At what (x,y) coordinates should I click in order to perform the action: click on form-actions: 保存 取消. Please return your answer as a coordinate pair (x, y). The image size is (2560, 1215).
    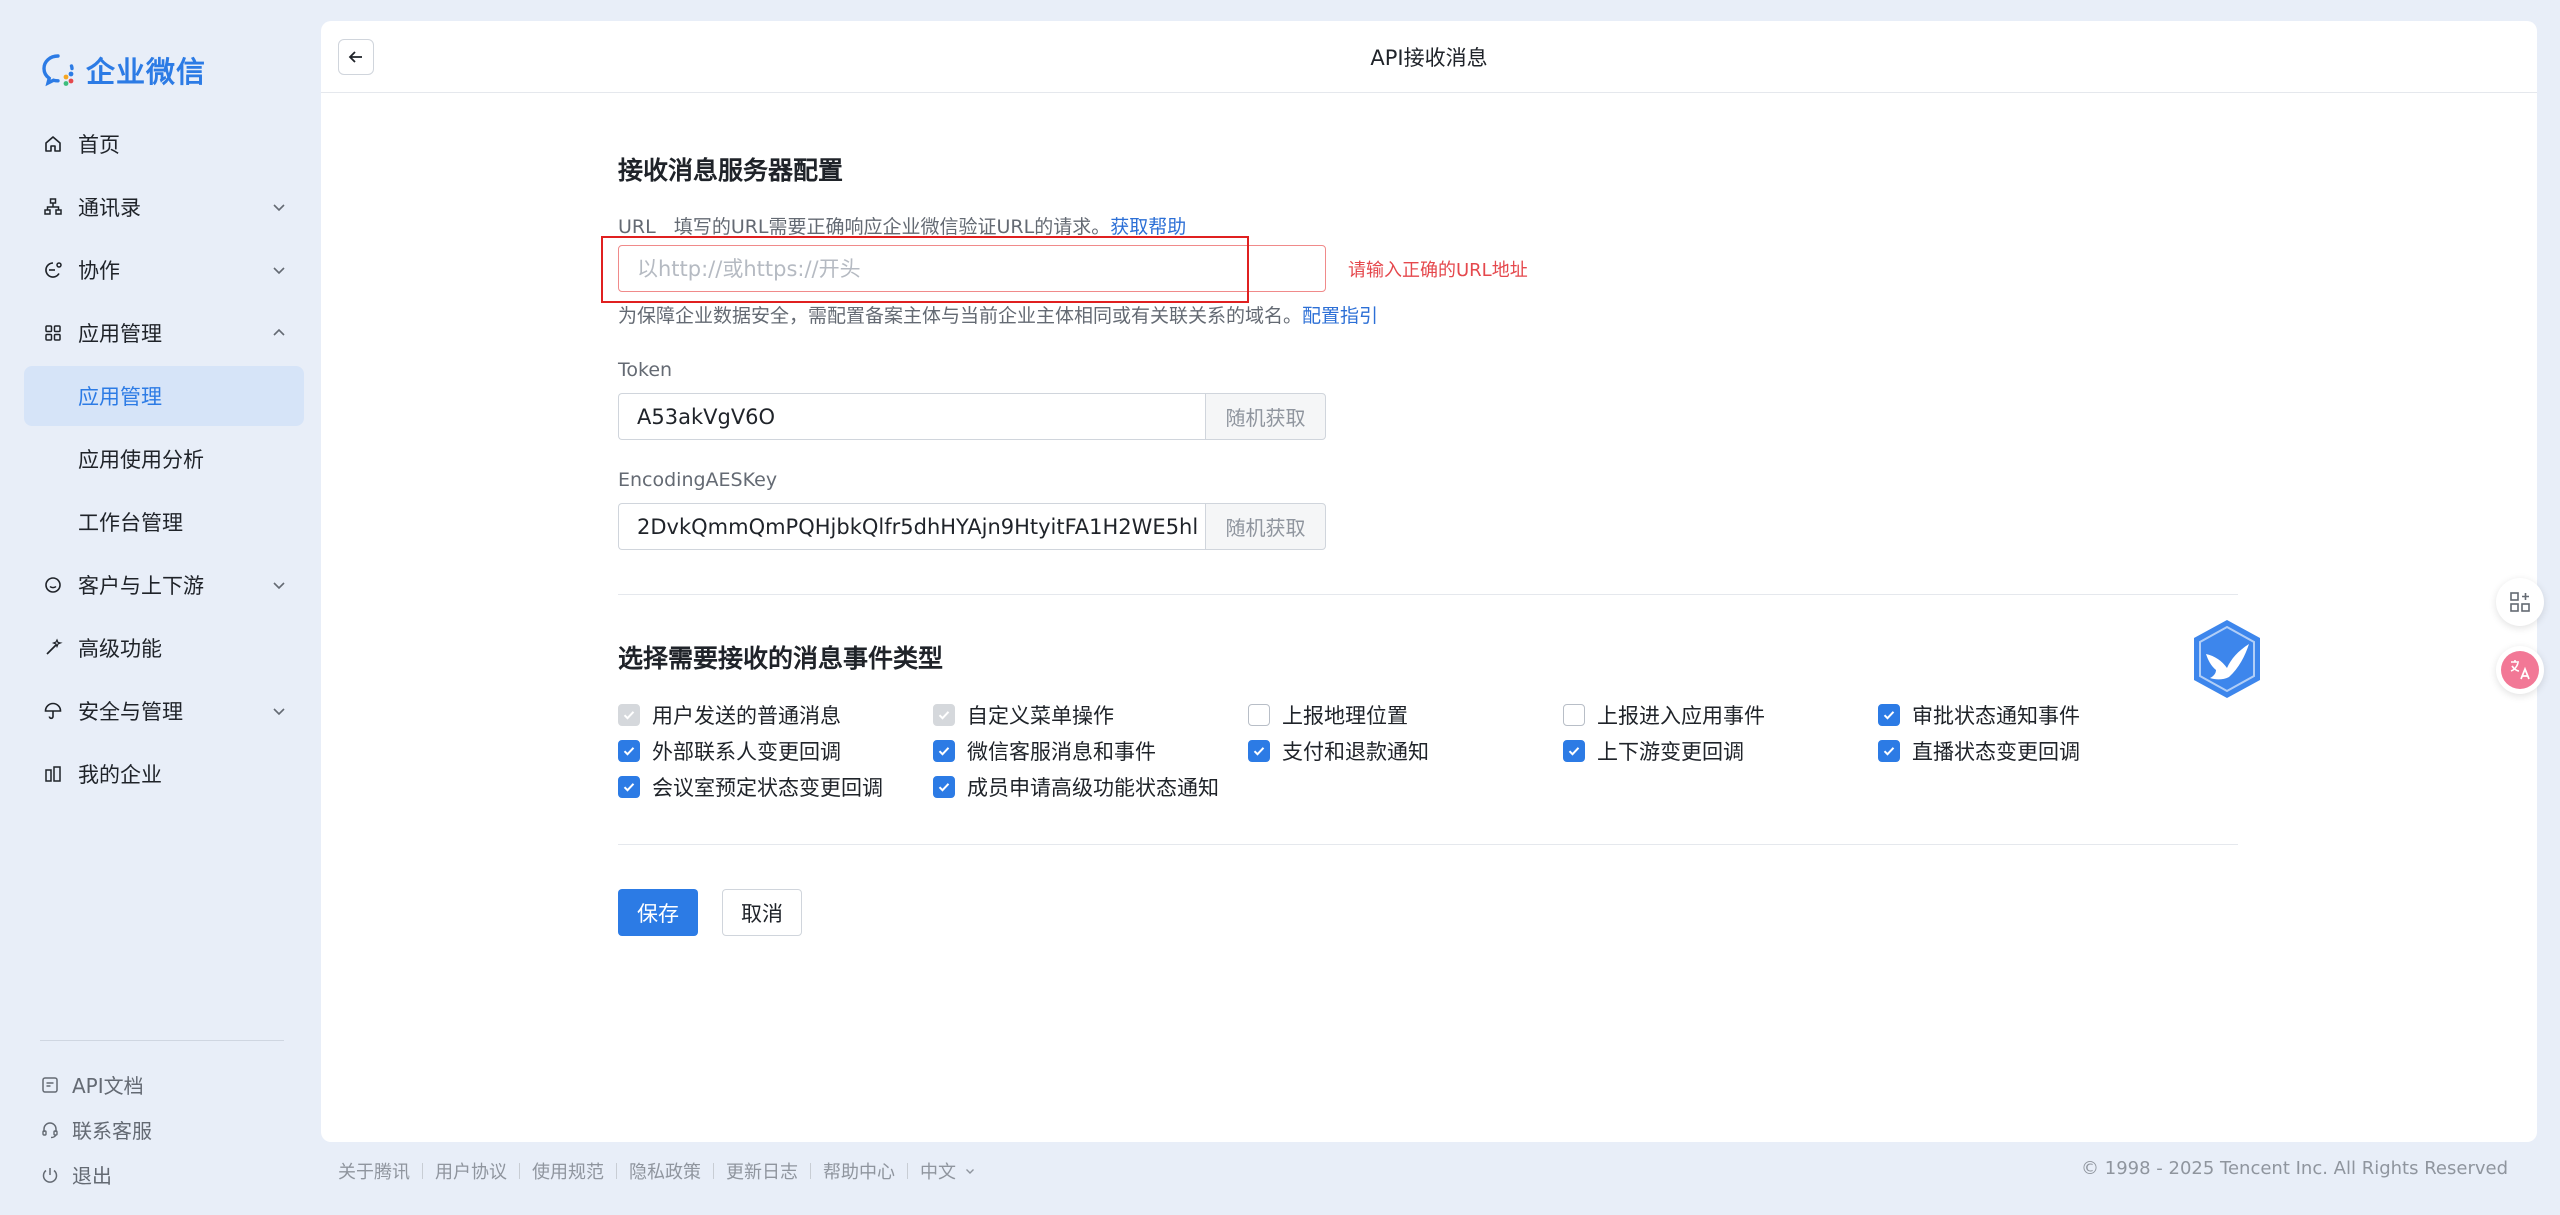
    Looking at the image, I should click on (710, 912).